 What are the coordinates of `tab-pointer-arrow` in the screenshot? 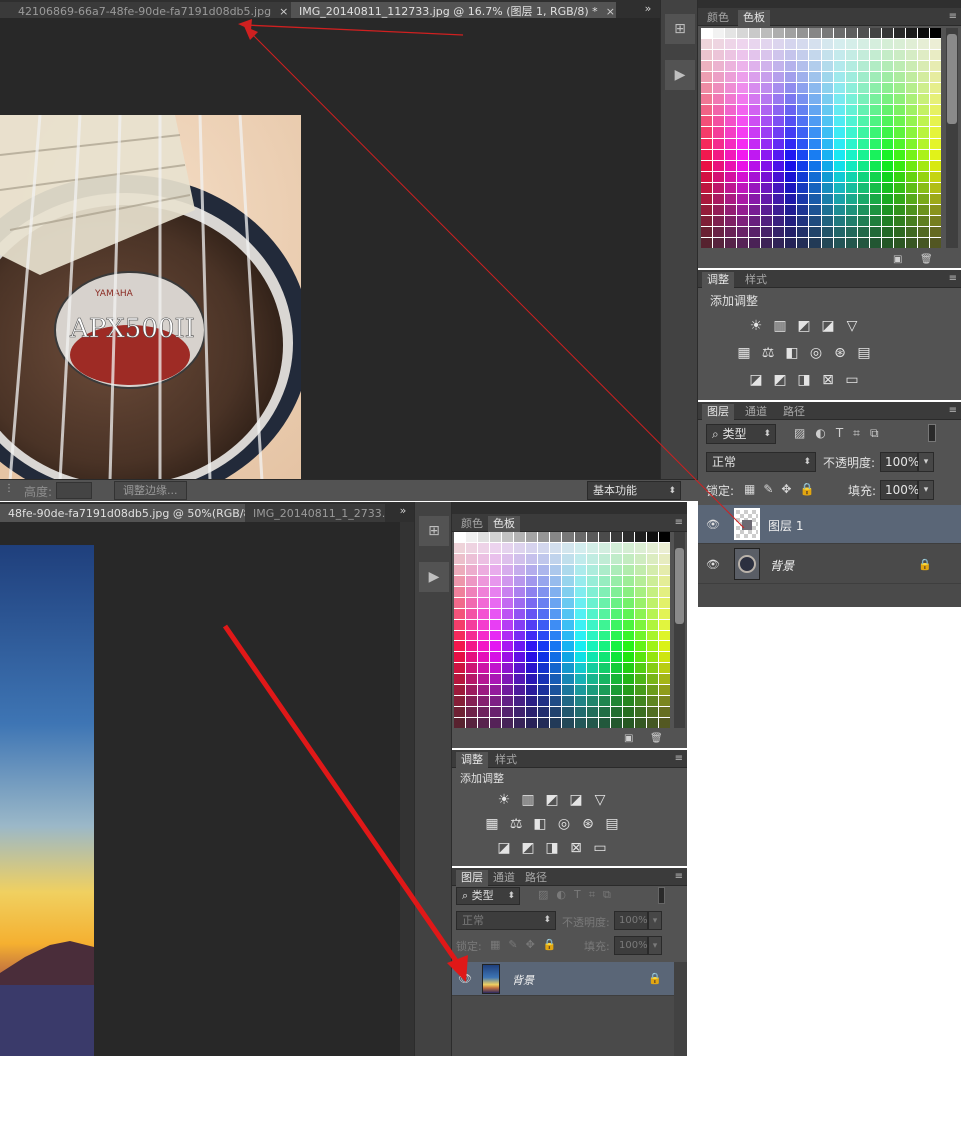 It's located at (354, 30).